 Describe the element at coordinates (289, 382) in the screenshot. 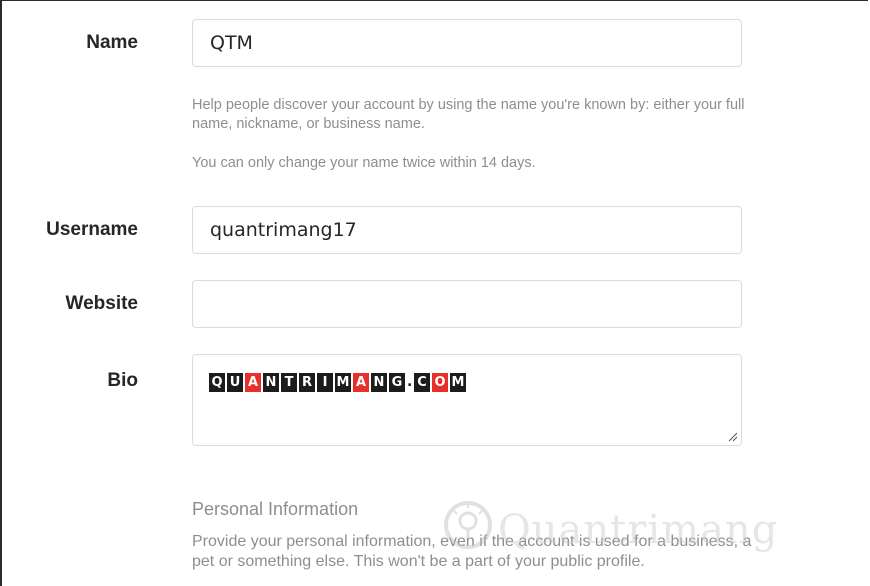

I see `logo-letter: T` at that location.